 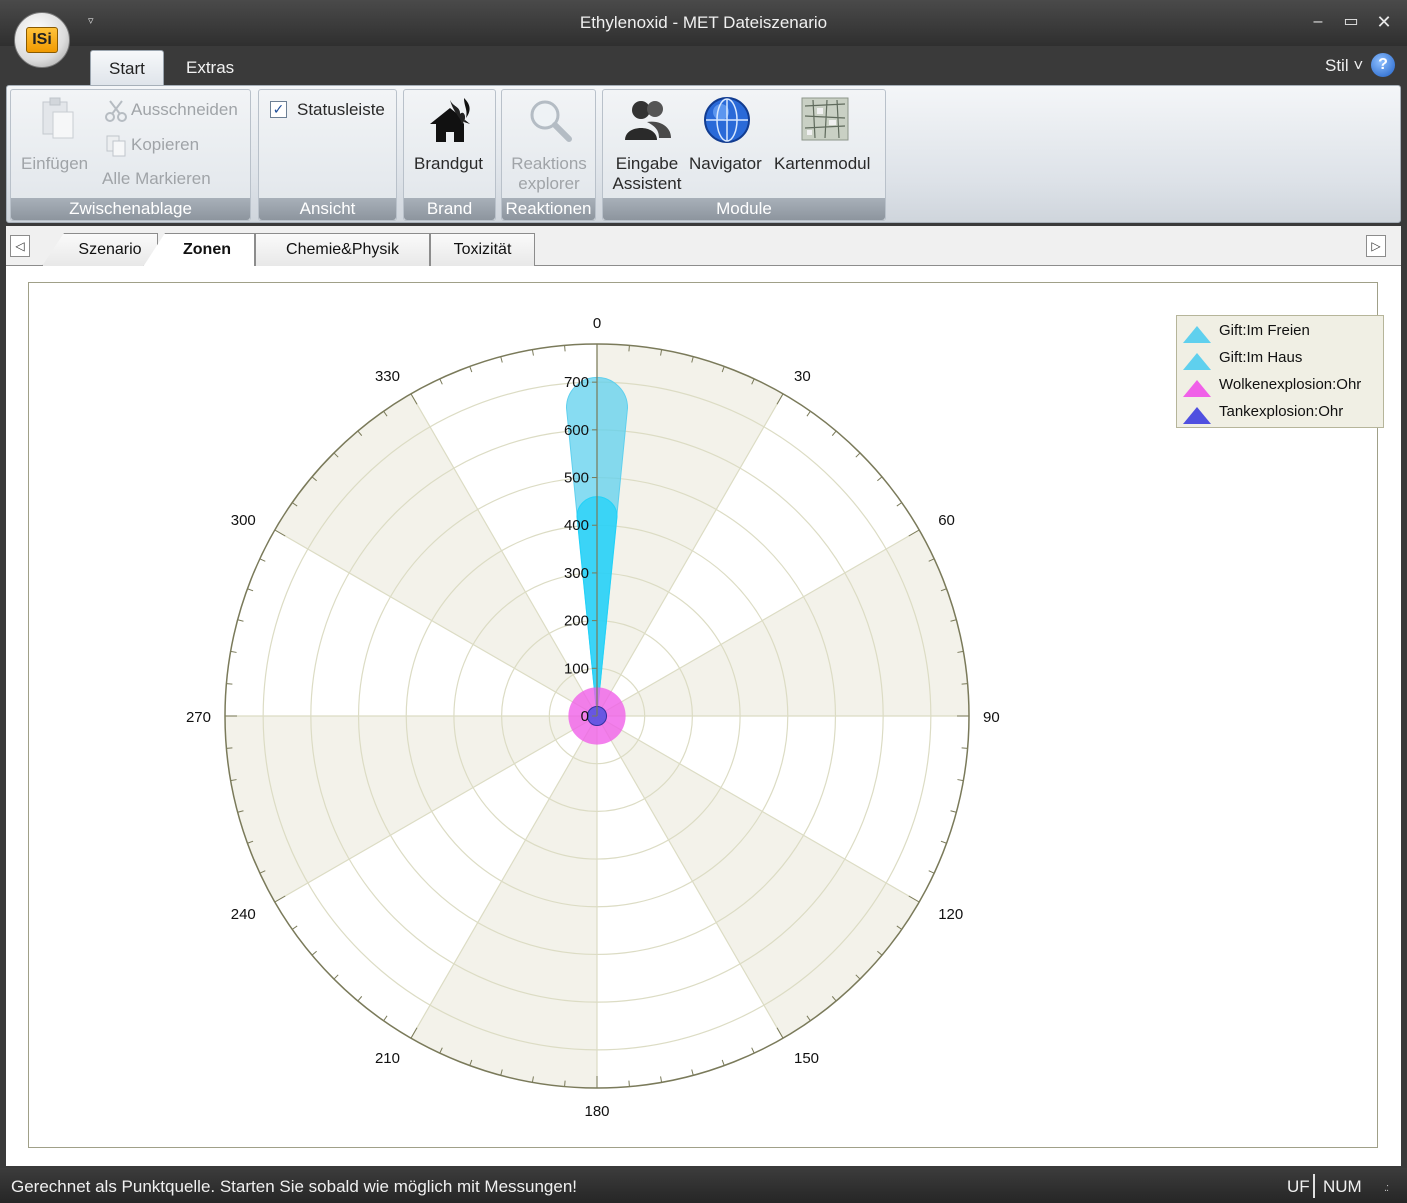 I want to click on house-fire-icon, so click(x=450, y=120).